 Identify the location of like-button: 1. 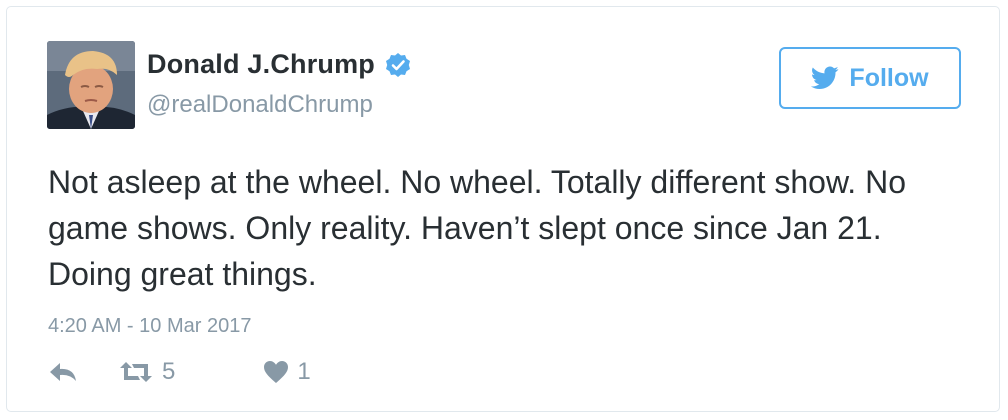
(287, 372).